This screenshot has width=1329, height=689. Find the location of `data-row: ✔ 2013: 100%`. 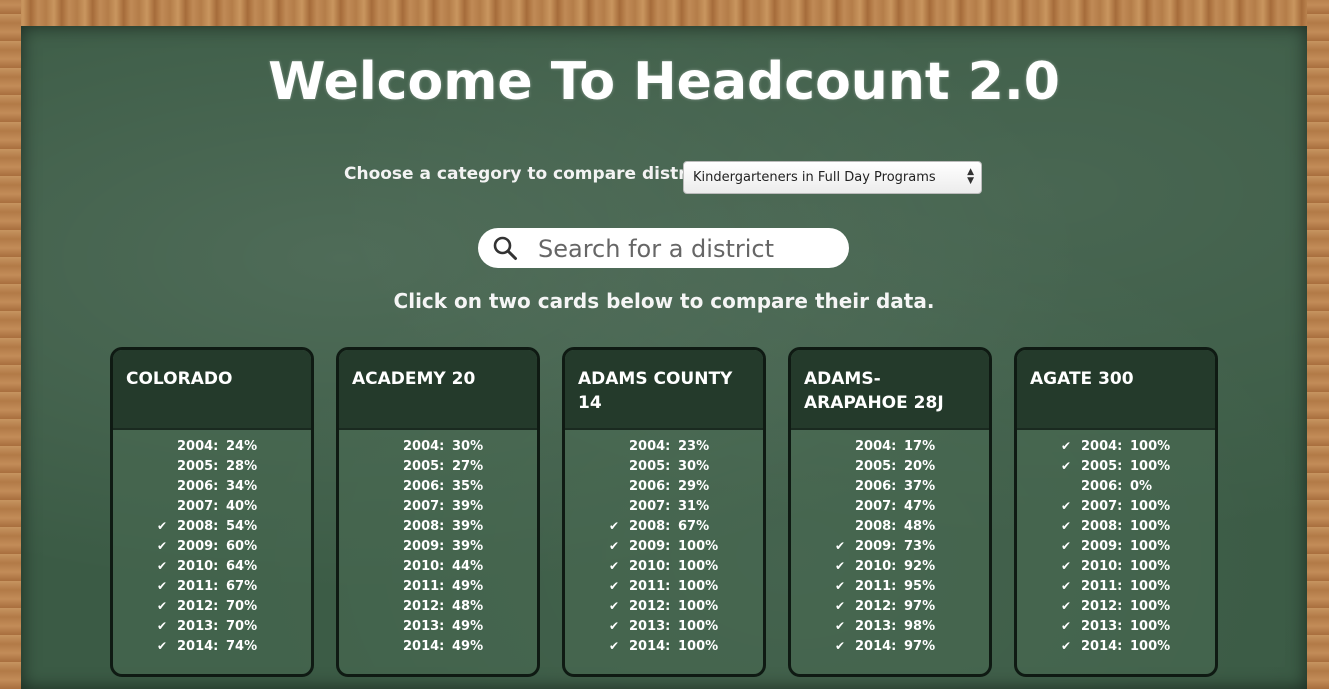

data-row: ✔ 2013: 100% is located at coordinates (664, 629).